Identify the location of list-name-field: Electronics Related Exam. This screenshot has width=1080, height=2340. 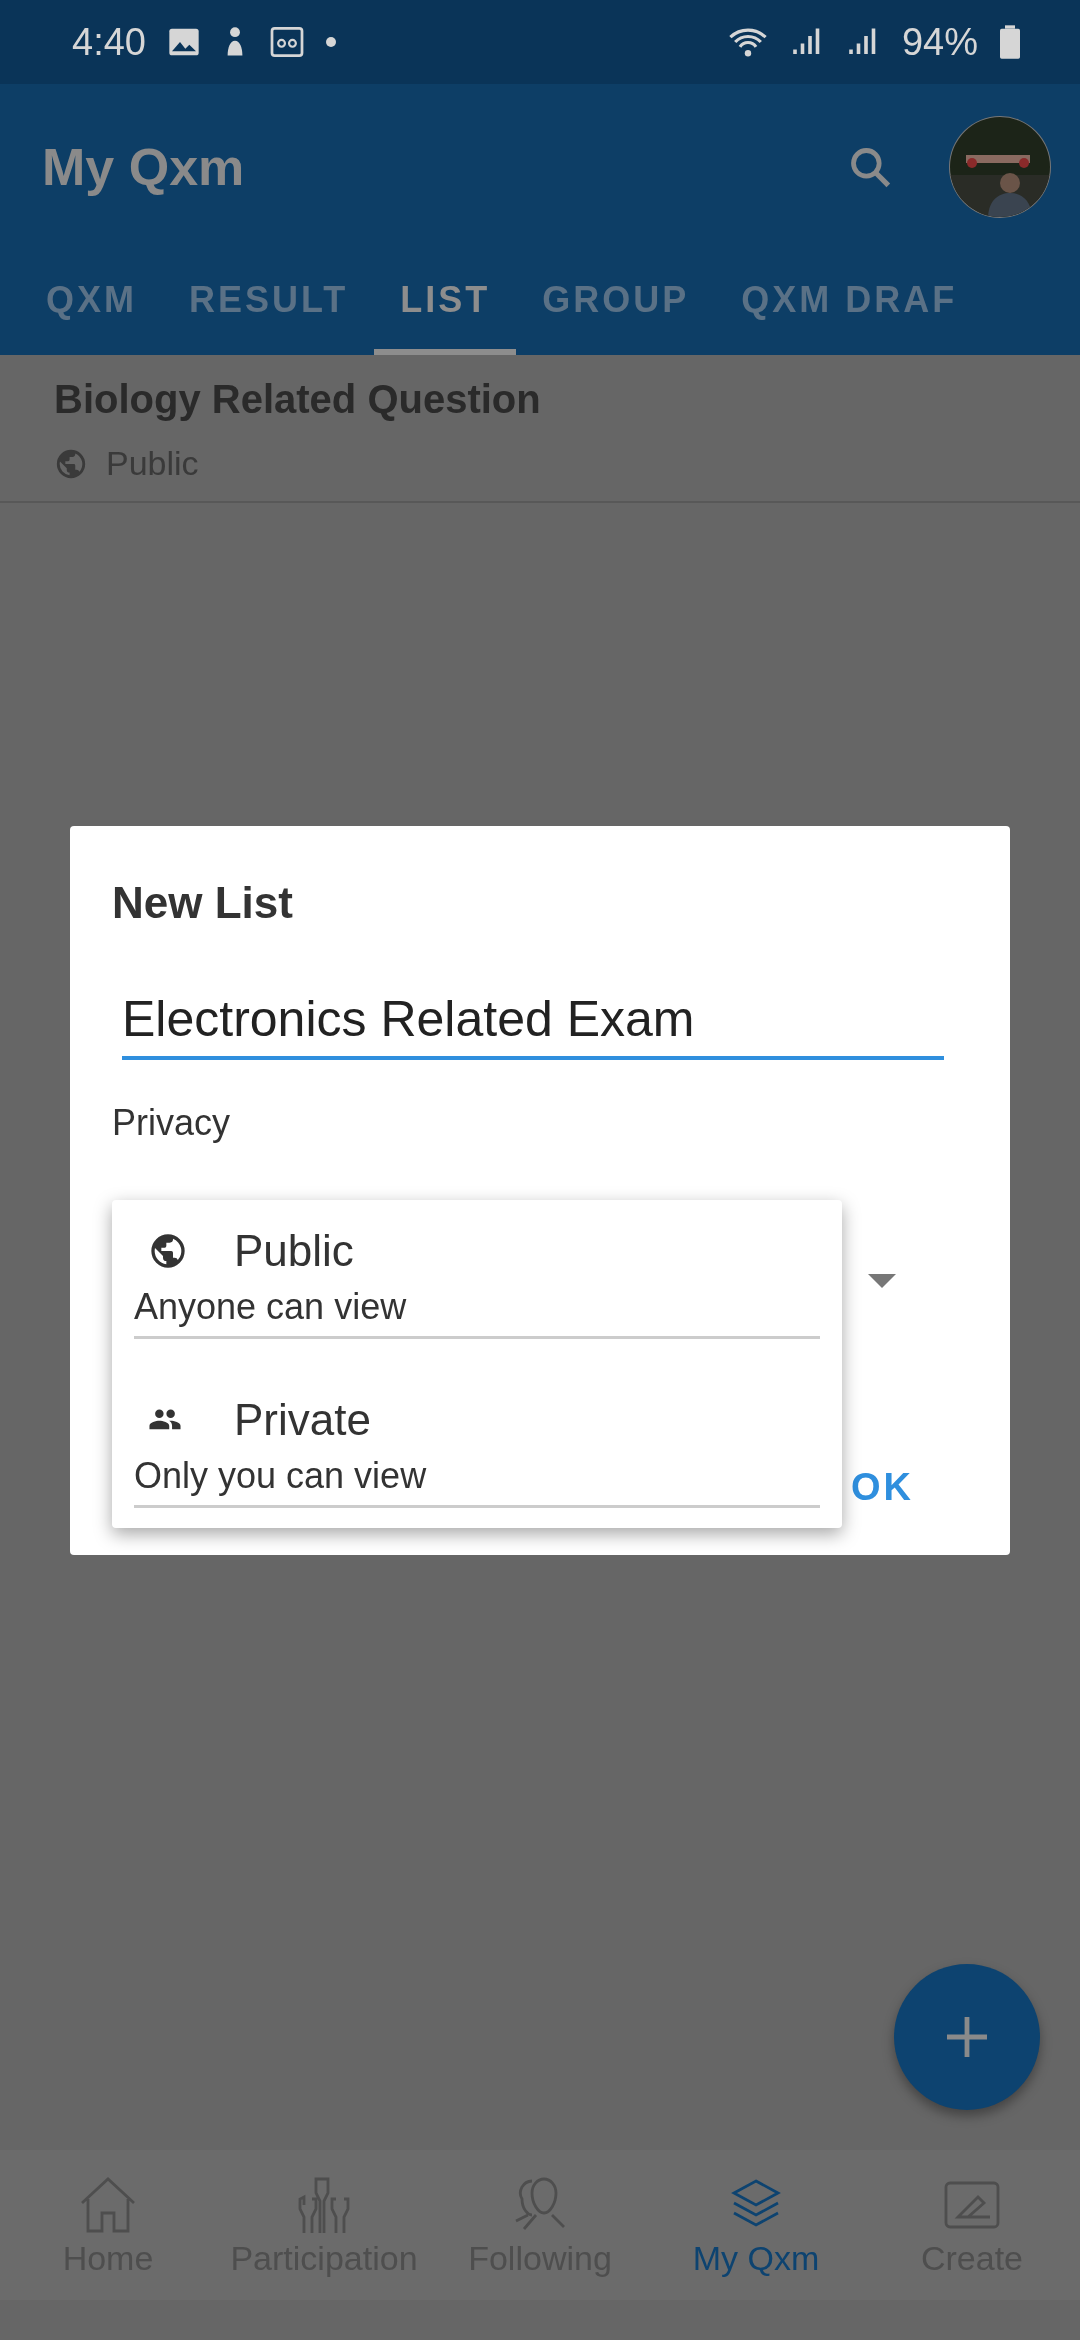
(533, 1020).